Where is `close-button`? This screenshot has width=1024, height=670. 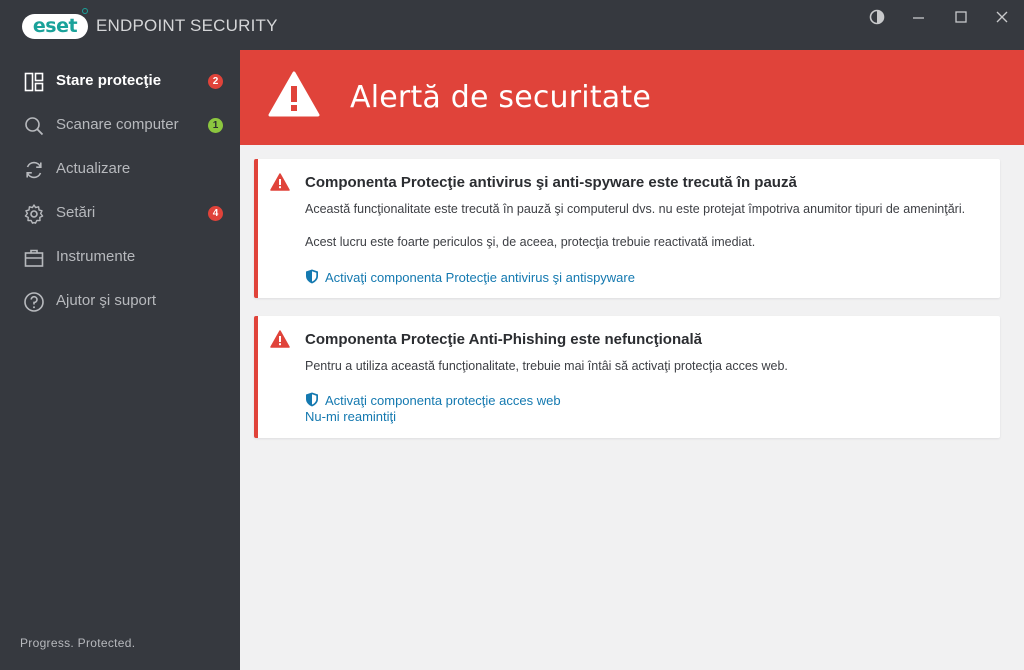
close-button is located at coordinates (1002, 19).